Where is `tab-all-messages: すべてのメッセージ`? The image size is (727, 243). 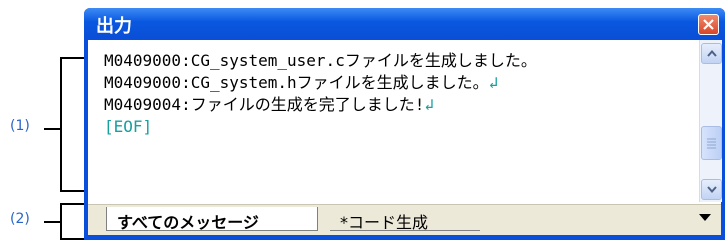
tab-all-messages: すべてのメッセージ is located at coordinates (212, 219).